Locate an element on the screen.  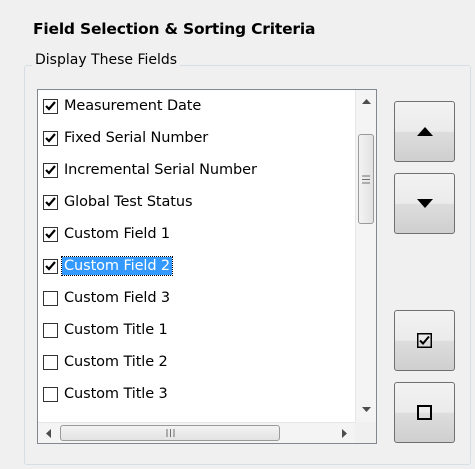
list-item-label: Custom Field 3 is located at coordinates (117, 298).